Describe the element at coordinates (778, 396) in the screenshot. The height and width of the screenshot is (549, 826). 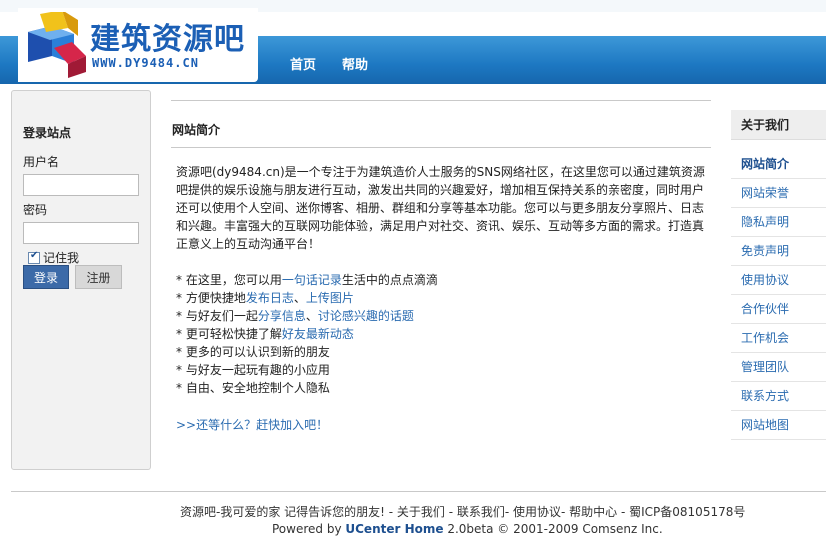
I see `sidebar-item-contact: 联系方式` at that location.